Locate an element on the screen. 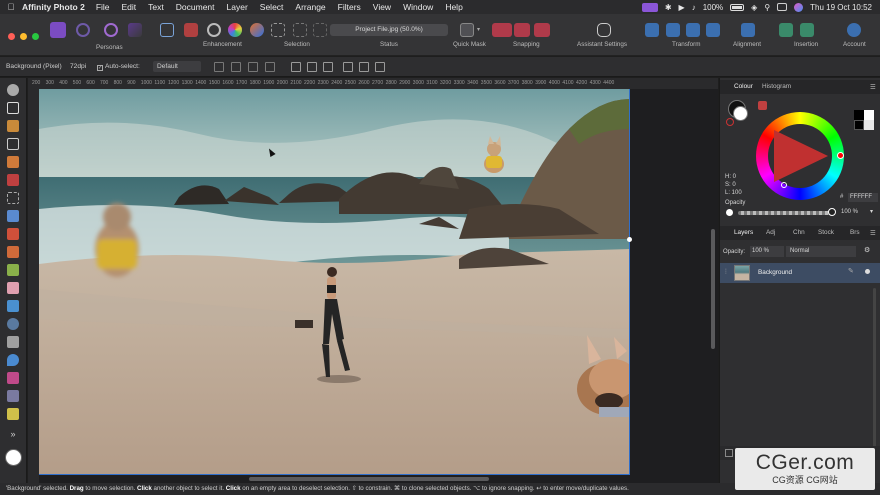 The width and height of the screenshot is (880, 495). tab-channels: Chn is located at coordinates (799, 232).